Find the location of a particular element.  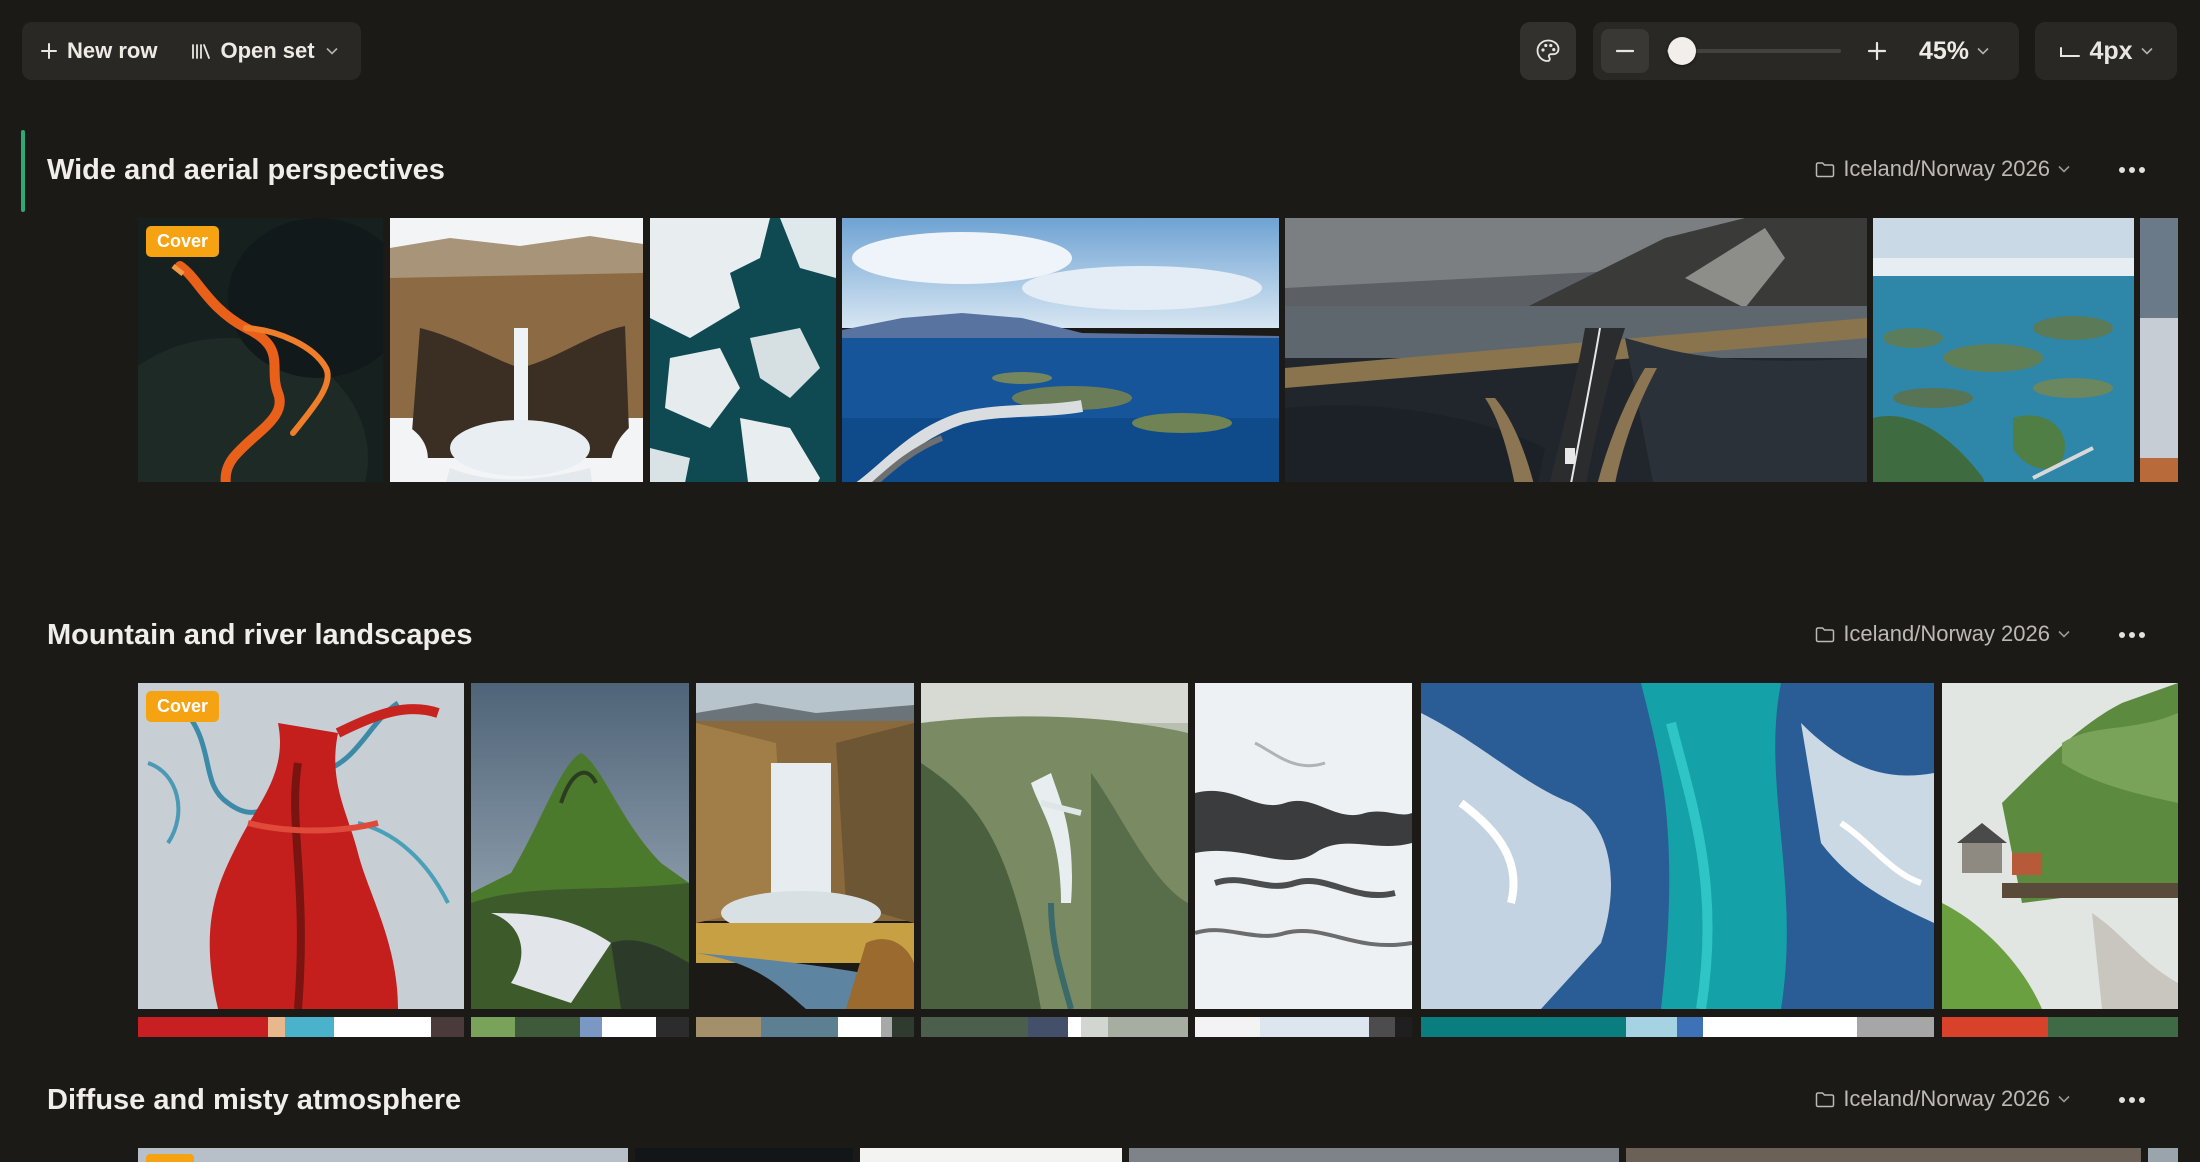

zoom-level-value: 45% is located at coordinates (1944, 50).